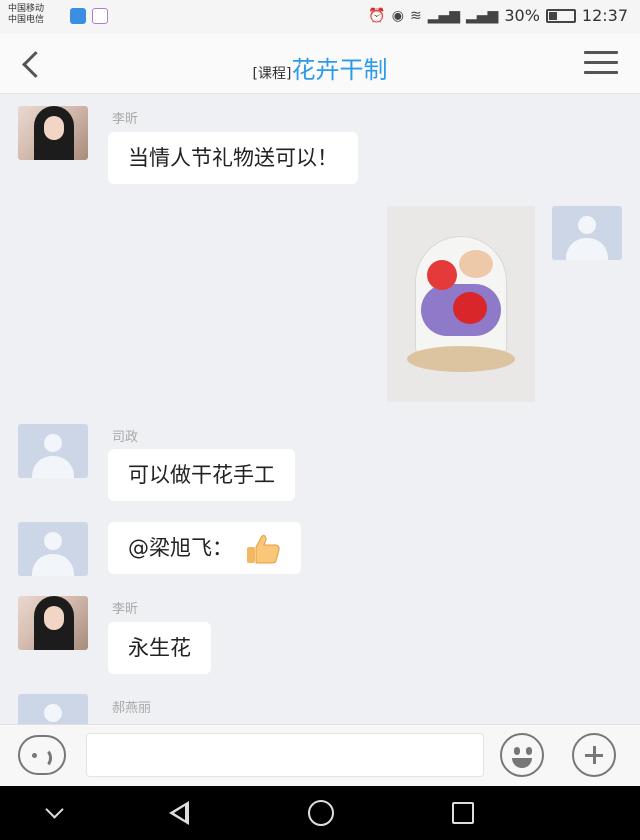 Image resolution: width=640 pixels, height=840 pixels. What do you see at coordinates (55, 813) in the screenshot?
I see `chevron-down-icon` at bounding box center [55, 813].